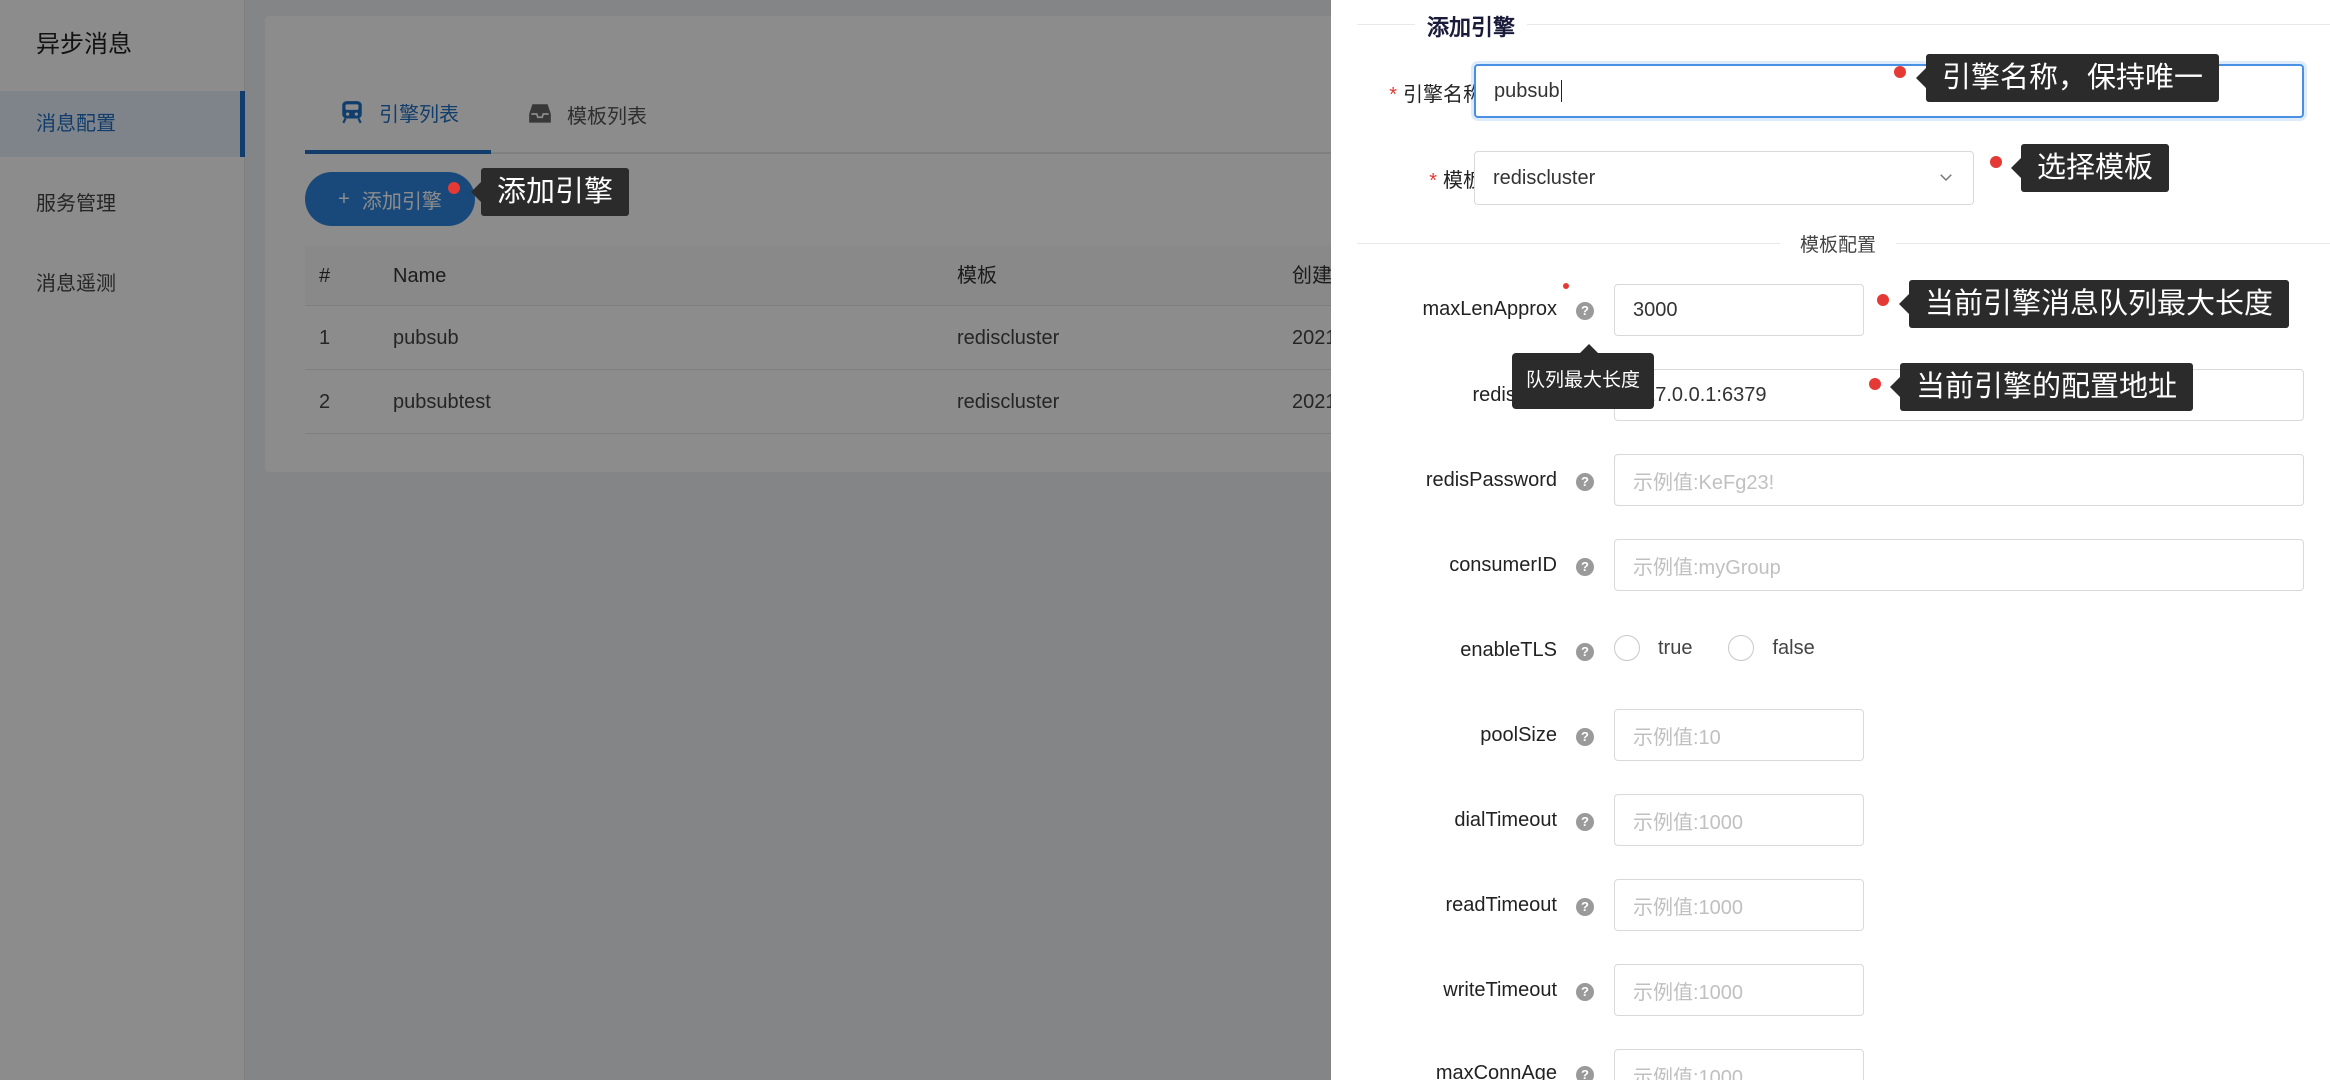 The width and height of the screenshot is (2330, 1080). I want to click on enabletls-radio-group: true false, so click(1725, 648).